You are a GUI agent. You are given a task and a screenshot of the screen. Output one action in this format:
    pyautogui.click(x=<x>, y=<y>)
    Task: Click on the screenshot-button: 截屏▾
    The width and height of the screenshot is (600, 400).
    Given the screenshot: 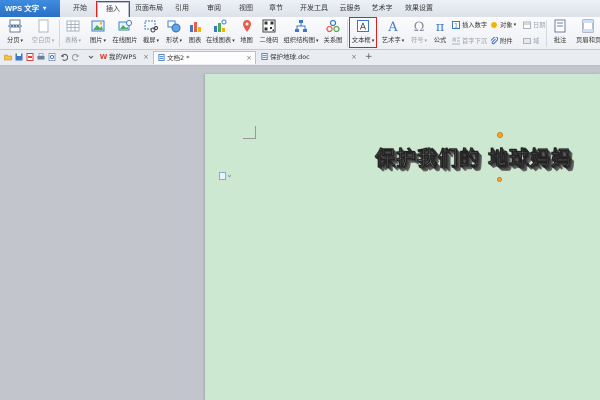 What is the action you would take?
    pyautogui.click(x=151, y=31)
    